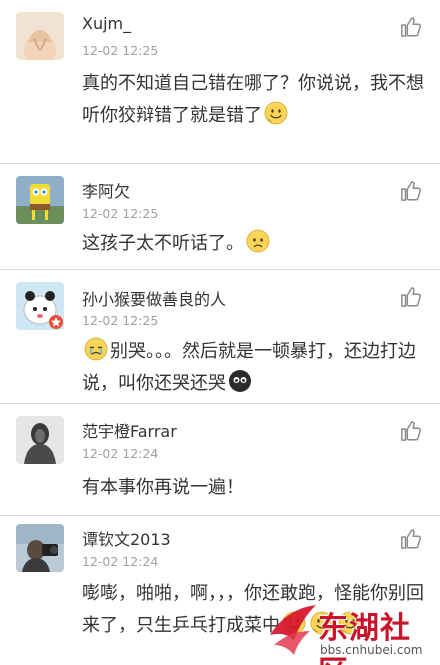 The height and width of the screenshot is (665, 440). Describe the element at coordinates (96, 349) in the screenshot. I see `cry-emoji` at that location.